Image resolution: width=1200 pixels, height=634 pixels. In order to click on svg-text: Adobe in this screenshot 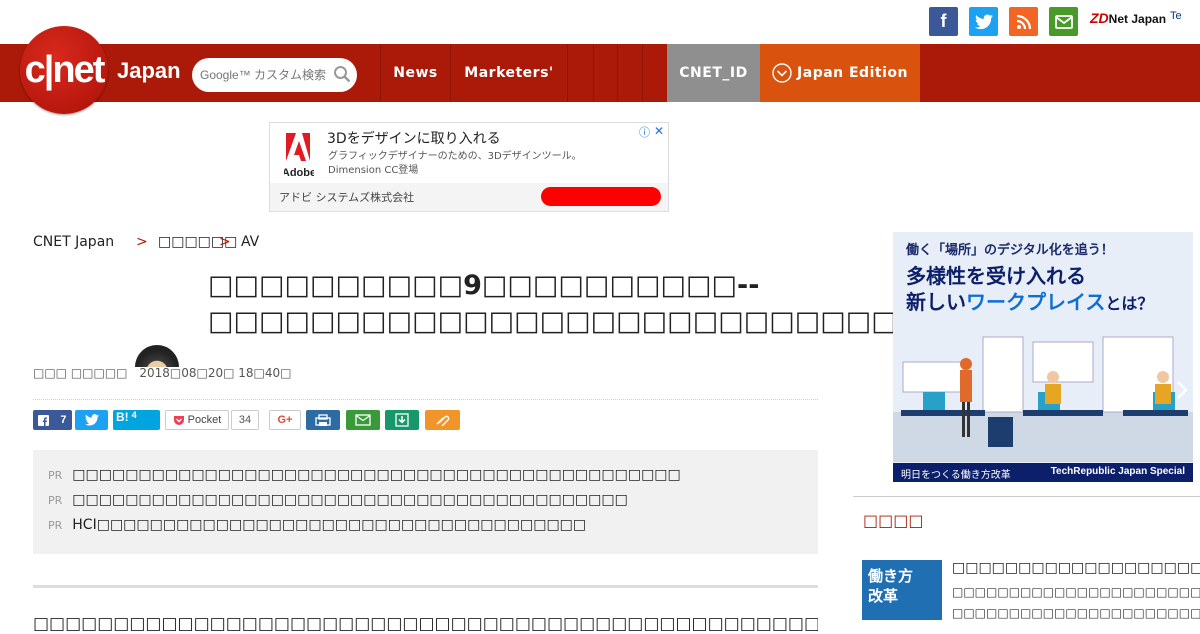, I will do `click(299, 173)`.